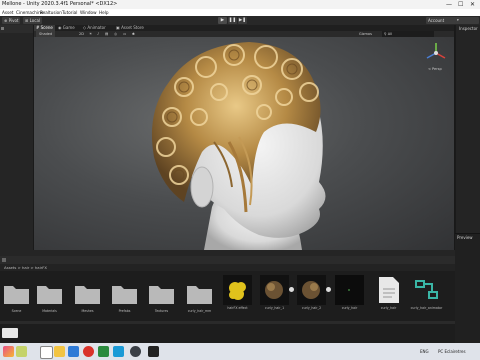  Describe the element at coordinates (6, 20) in the screenshot. I see `pivot-icon: ⊕` at that location.